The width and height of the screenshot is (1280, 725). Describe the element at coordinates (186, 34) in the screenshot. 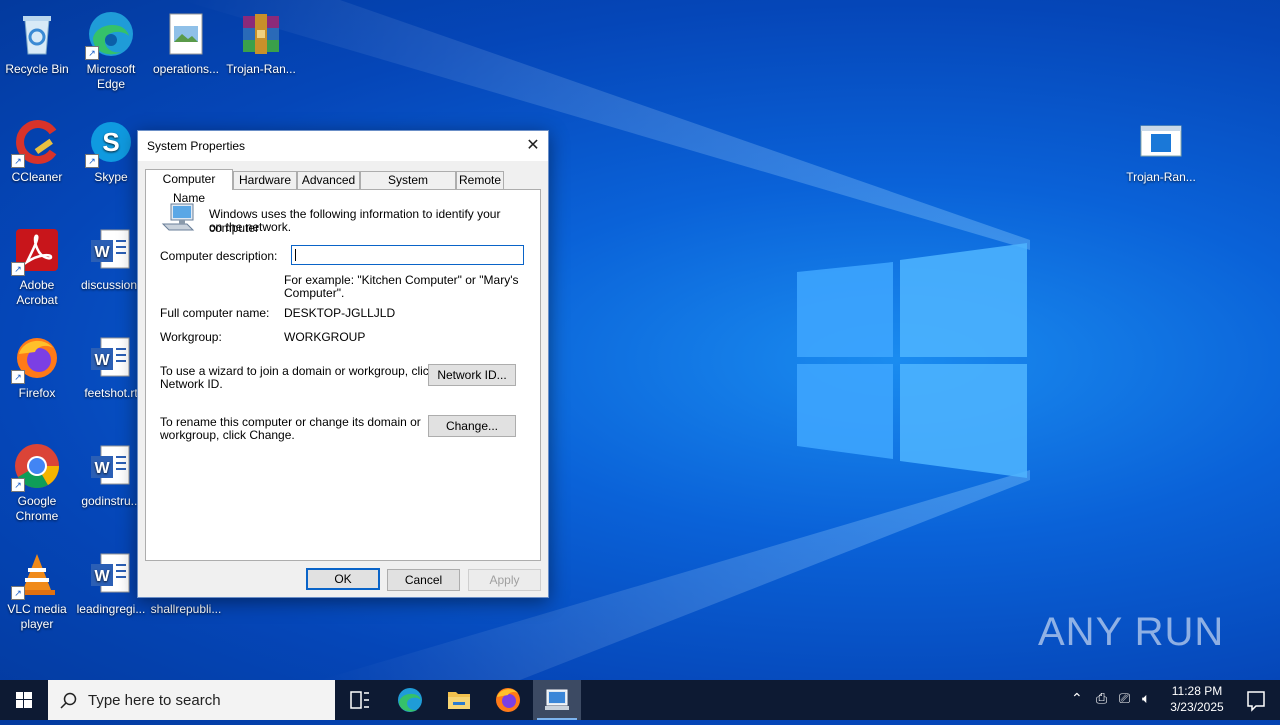

I see `image-file-icon` at that location.